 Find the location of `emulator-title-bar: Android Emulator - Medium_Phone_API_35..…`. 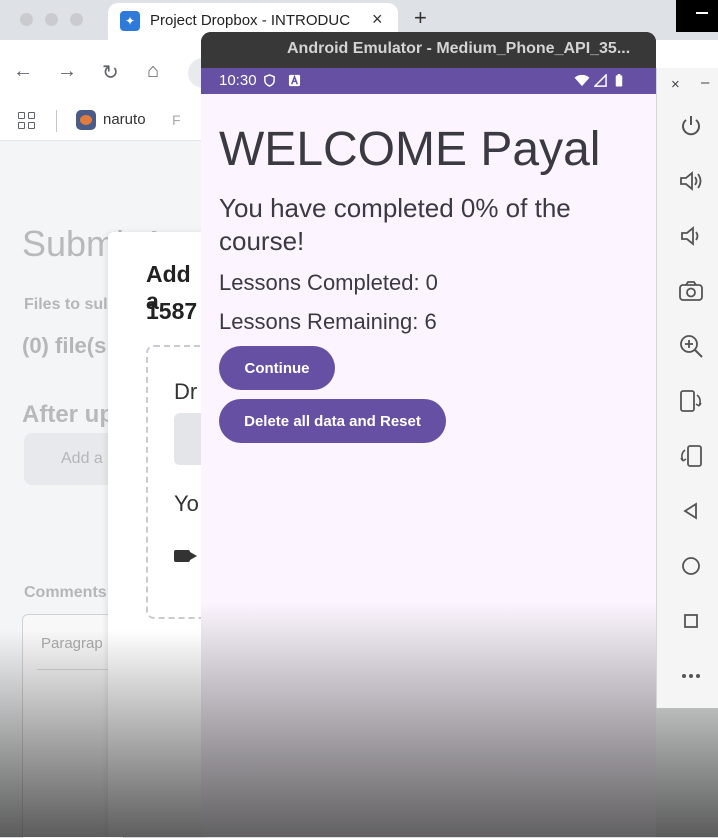

emulator-title-bar: Android Emulator - Medium_Phone_API_35..… is located at coordinates (428, 50).